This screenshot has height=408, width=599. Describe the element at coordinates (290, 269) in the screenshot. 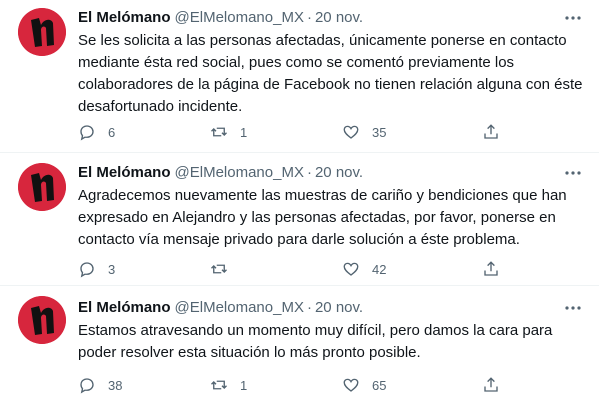

I see `tweet-actions: 3 42` at that location.